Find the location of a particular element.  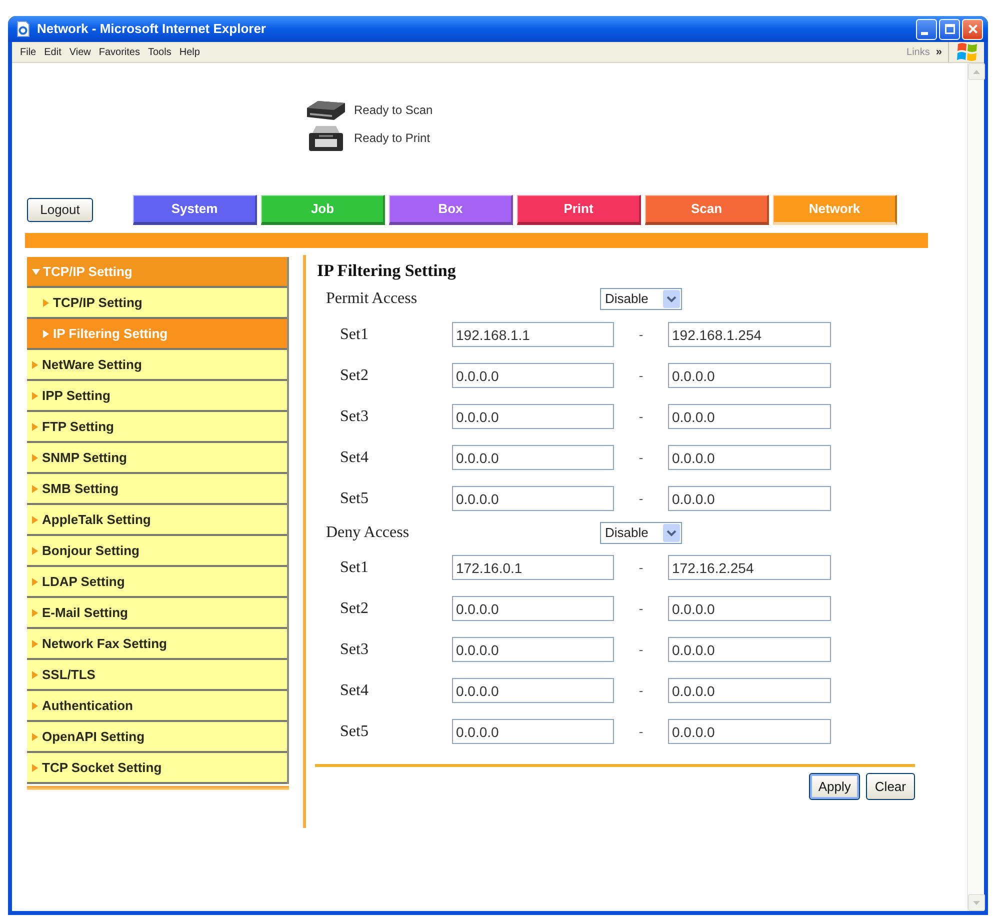

menu-item: Help is located at coordinates (189, 52).